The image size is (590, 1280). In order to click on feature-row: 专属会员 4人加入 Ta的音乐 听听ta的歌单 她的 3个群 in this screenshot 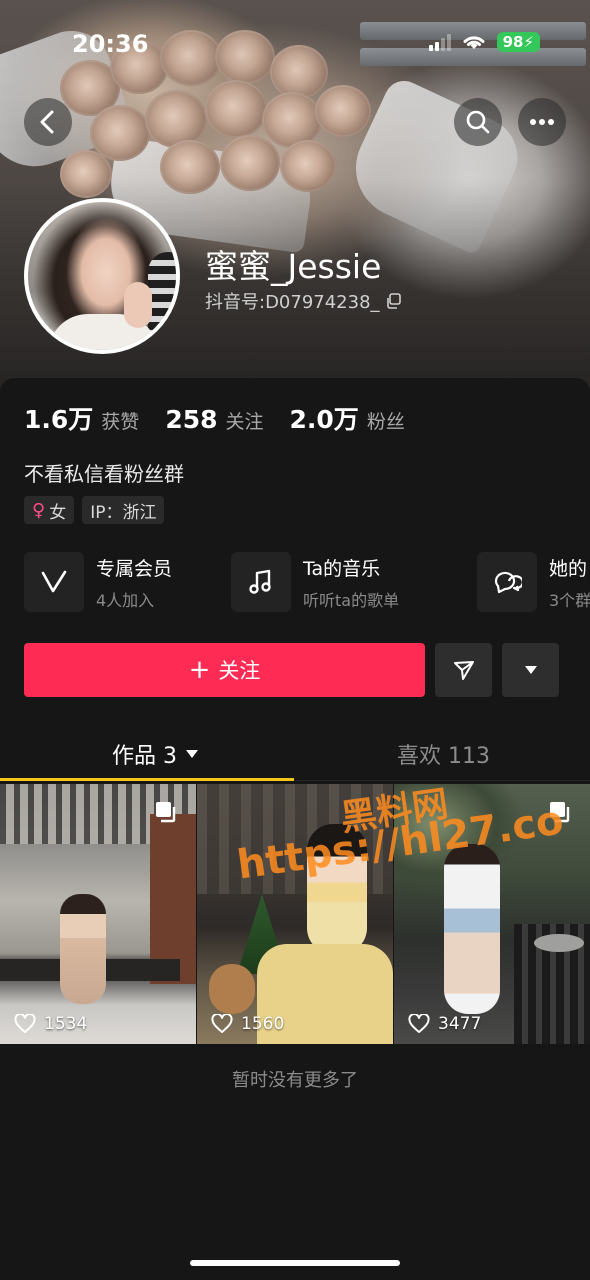, I will do `click(307, 584)`.